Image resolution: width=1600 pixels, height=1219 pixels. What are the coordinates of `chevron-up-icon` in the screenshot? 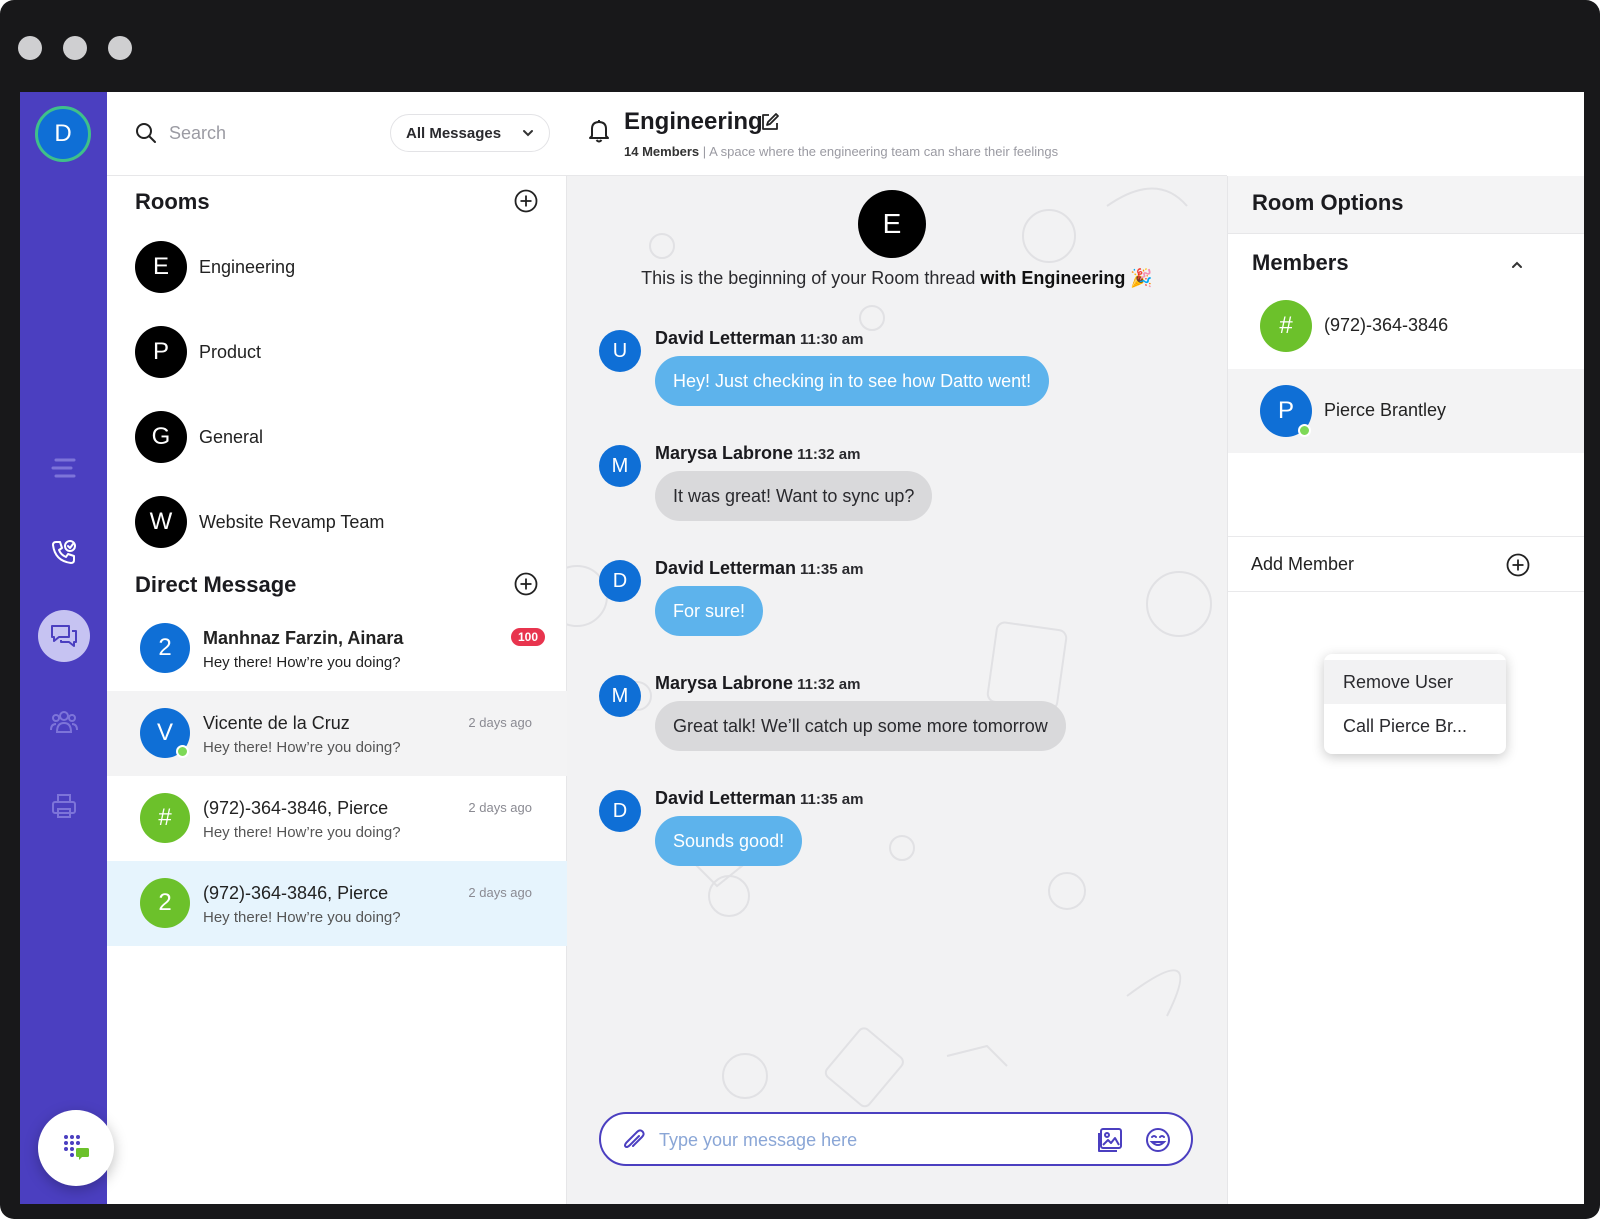 It's located at (1517, 267).